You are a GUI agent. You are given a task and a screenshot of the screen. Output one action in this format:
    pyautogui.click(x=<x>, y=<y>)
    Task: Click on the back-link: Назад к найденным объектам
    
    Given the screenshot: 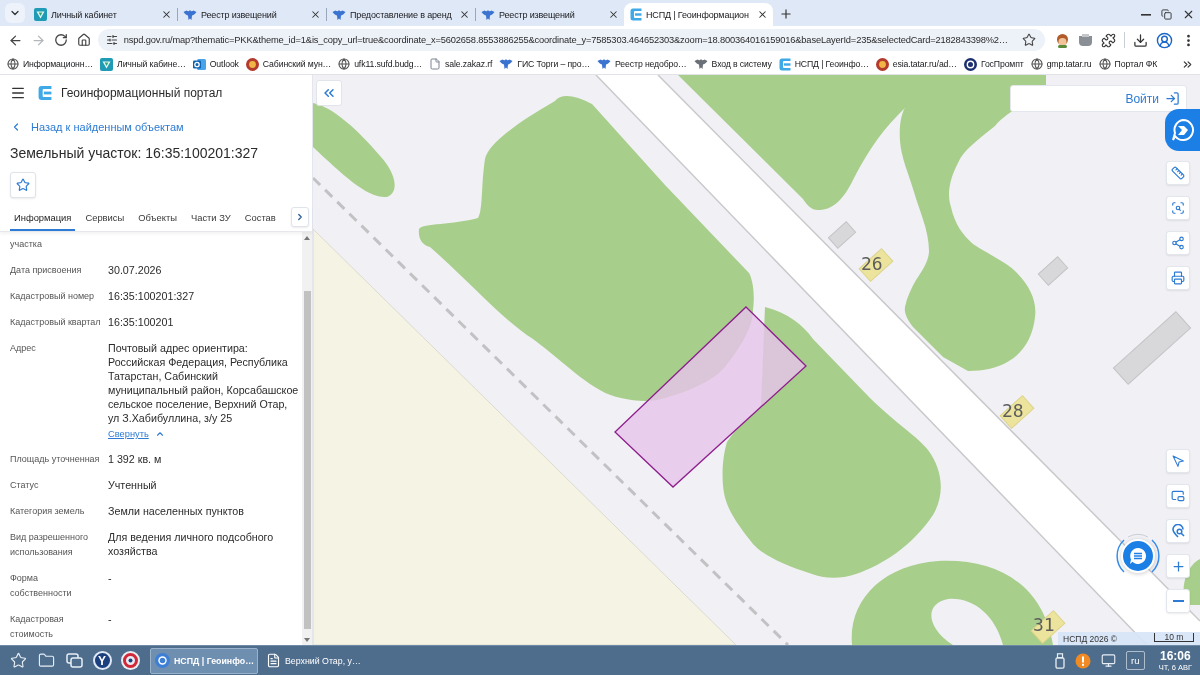 What is the action you would take?
    pyautogui.click(x=97, y=127)
    